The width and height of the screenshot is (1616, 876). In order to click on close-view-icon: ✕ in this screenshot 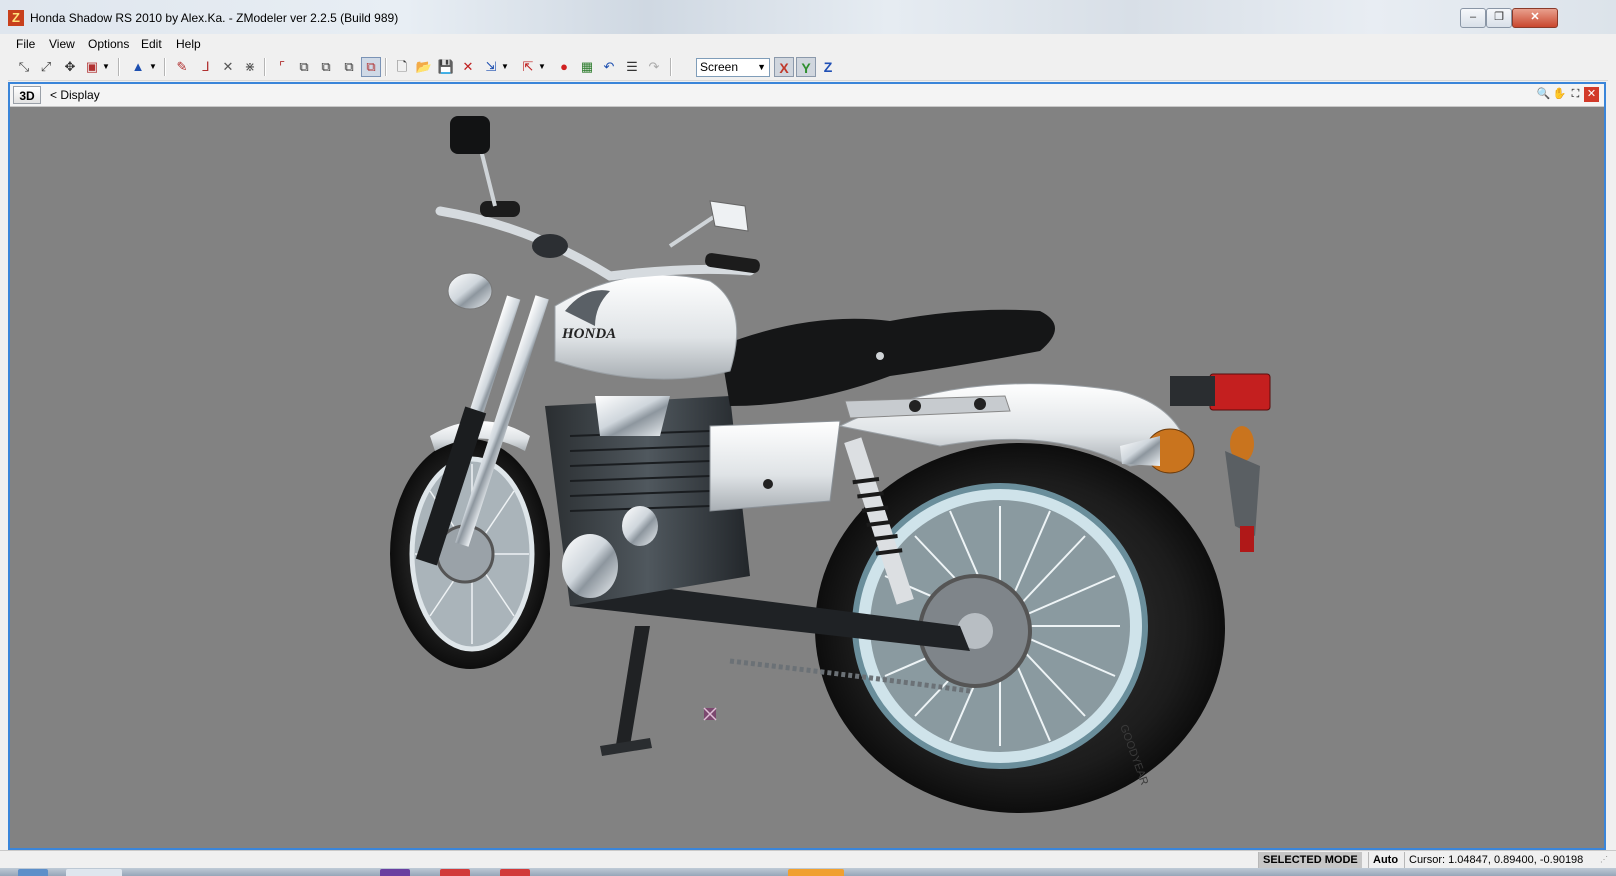, I will do `click(1591, 94)`.